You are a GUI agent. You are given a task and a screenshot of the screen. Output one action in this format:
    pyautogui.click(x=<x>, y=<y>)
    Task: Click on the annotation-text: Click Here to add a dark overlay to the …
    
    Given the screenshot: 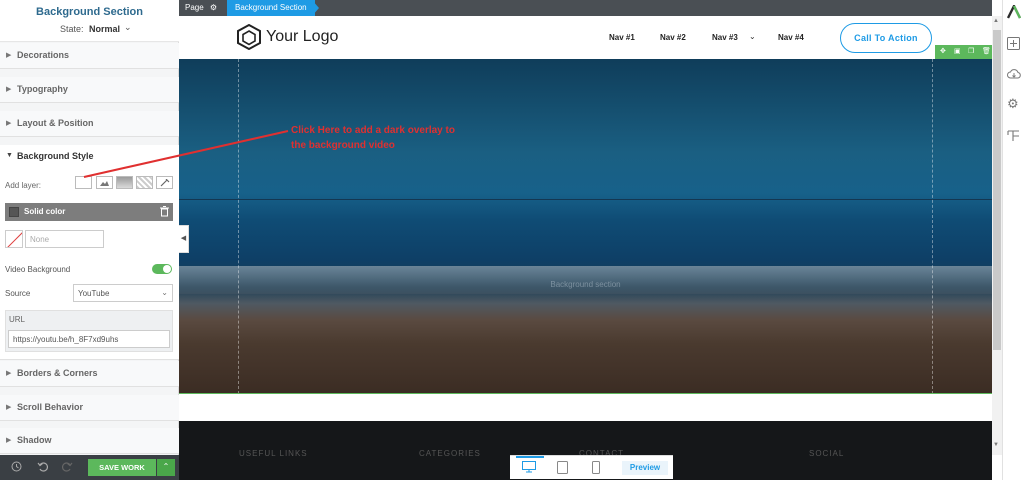 What is the action you would take?
    pyautogui.click(x=391, y=138)
    